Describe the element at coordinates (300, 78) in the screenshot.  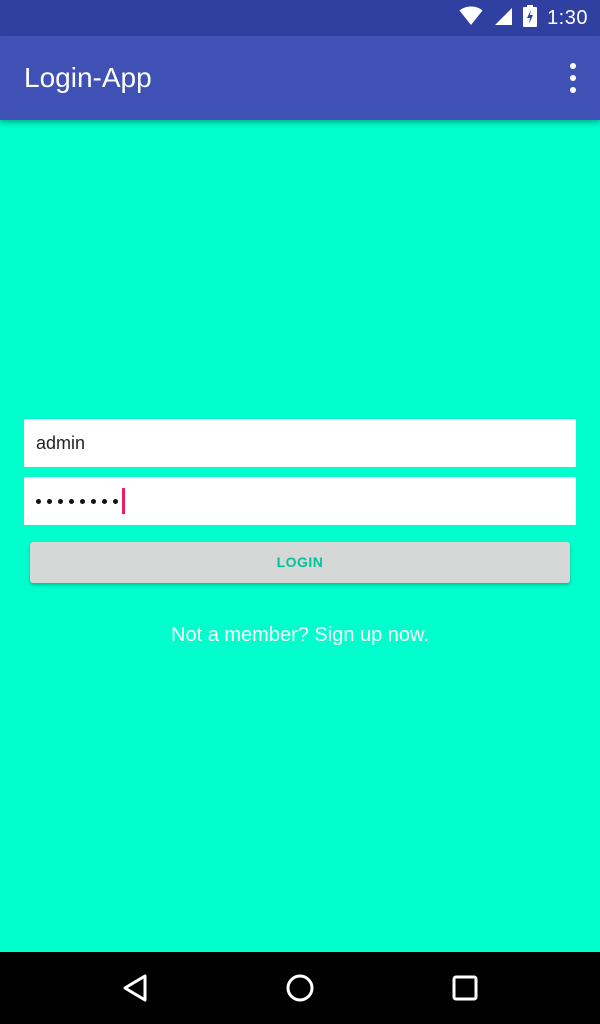
I see `app-bar: Login-App` at that location.